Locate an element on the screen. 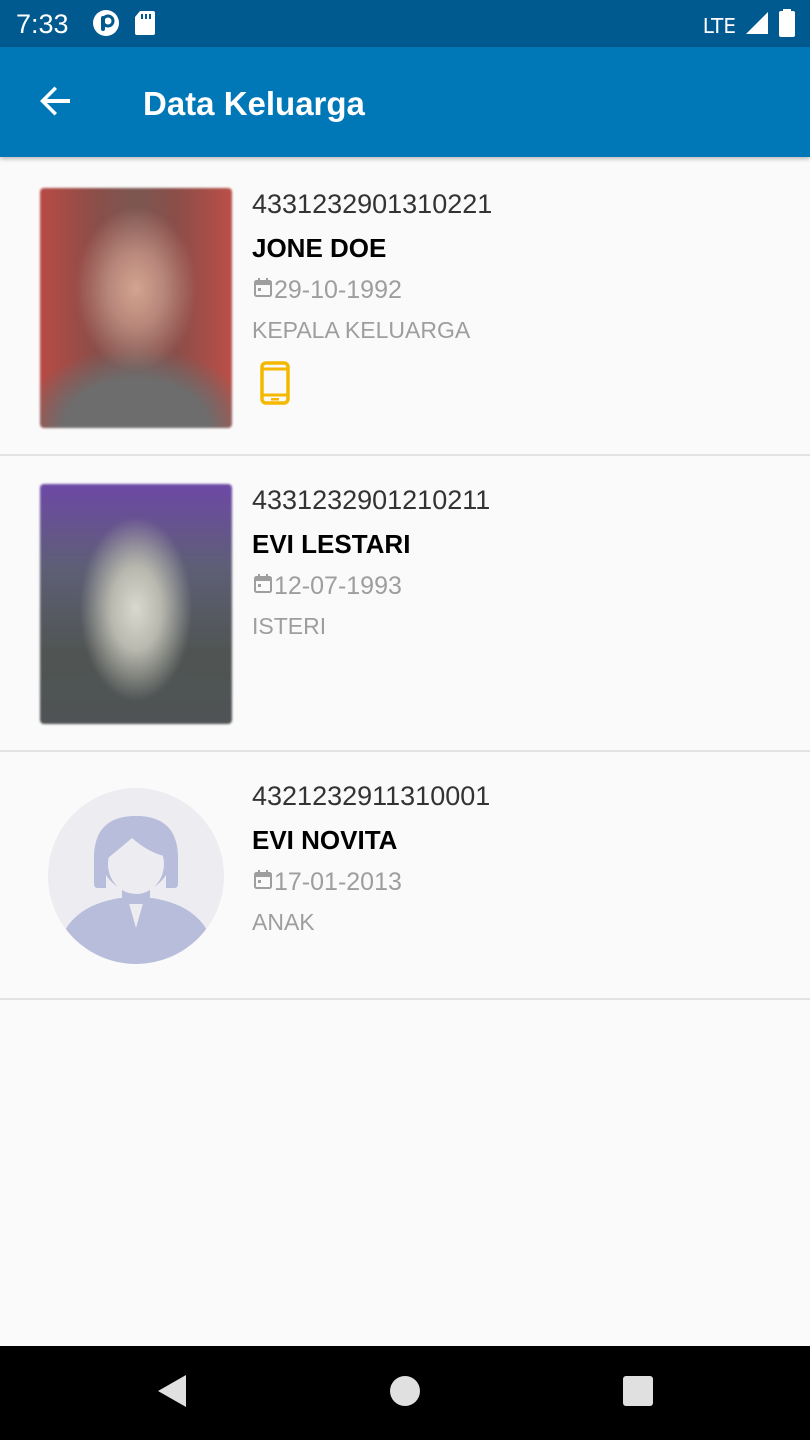  nav-back-button is located at coordinates (171, 1393).